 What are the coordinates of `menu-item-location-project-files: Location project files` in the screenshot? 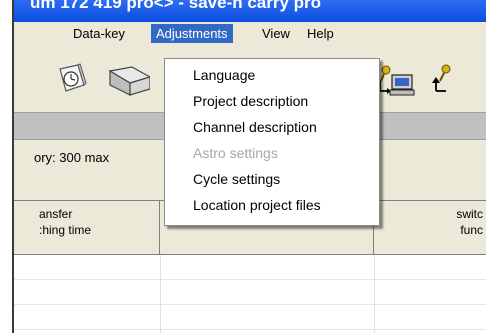 It's located at (257, 205).